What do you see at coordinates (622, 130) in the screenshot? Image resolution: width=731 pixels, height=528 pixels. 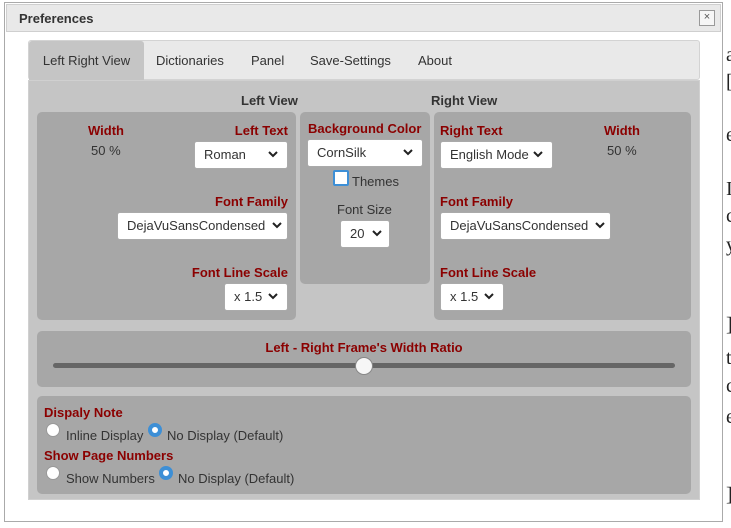 I see `right-width-label: Width` at bounding box center [622, 130].